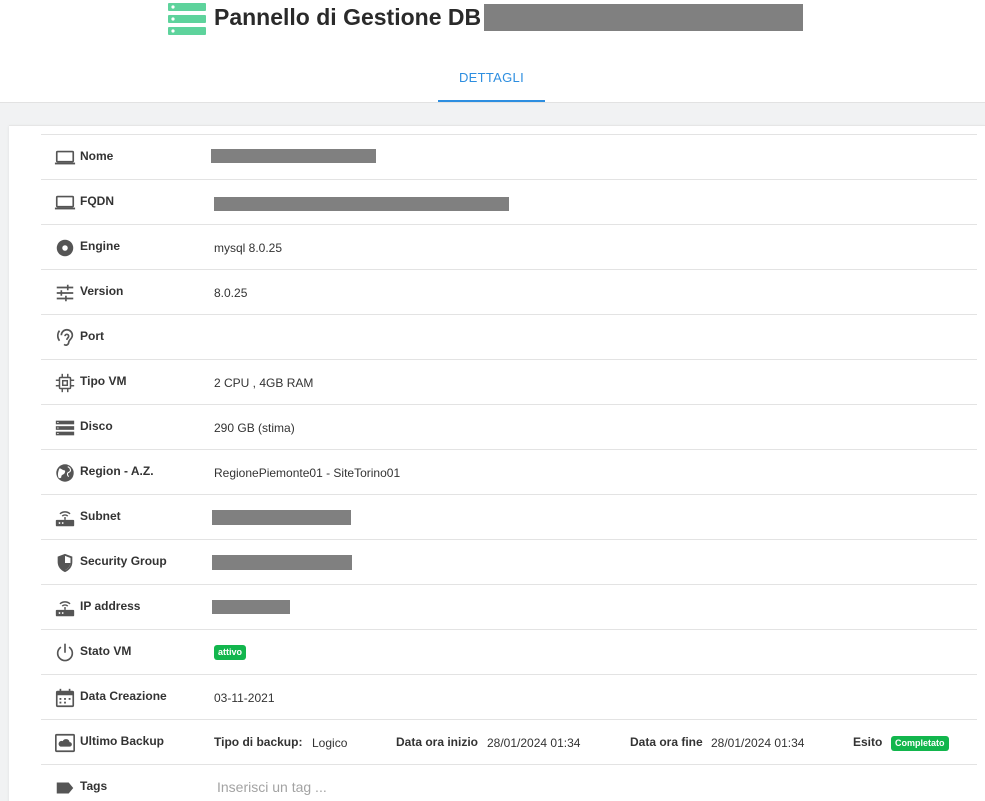  I want to click on detail-row-fqdn: FQDN, so click(509, 201).